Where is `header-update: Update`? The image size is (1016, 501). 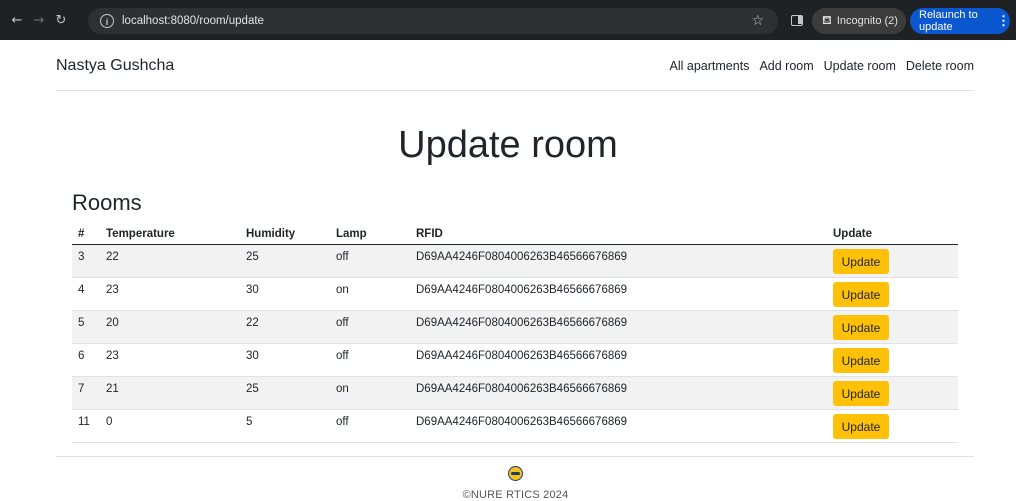
header-update: Update is located at coordinates (892, 234).